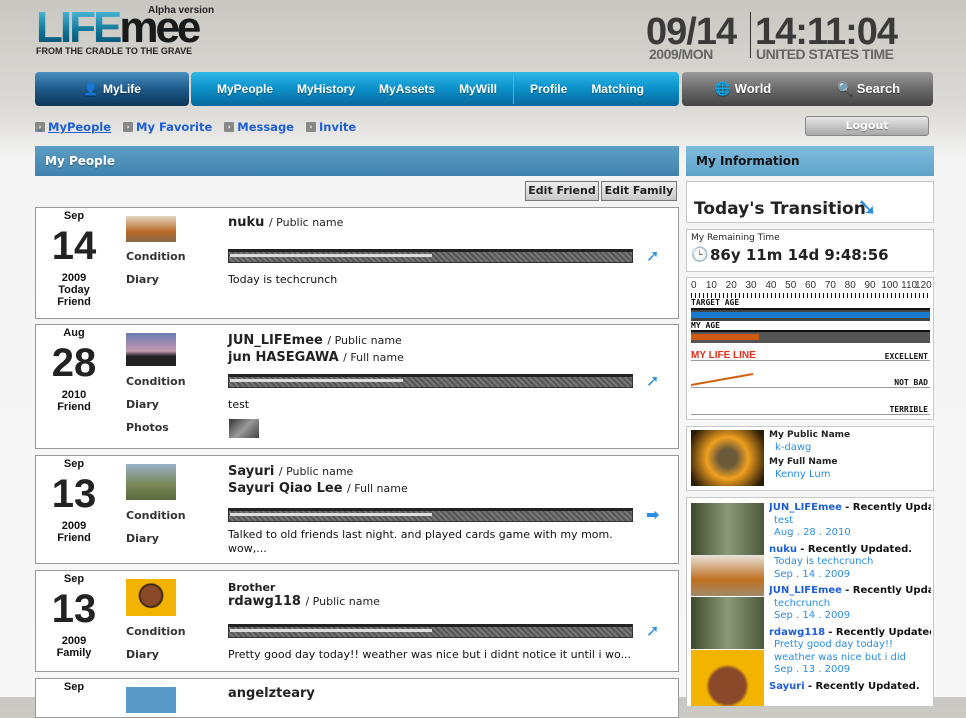 This screenshot has width=966, height=718. I want to click on public-name: Sayuri / Public name, so click(290, 471).